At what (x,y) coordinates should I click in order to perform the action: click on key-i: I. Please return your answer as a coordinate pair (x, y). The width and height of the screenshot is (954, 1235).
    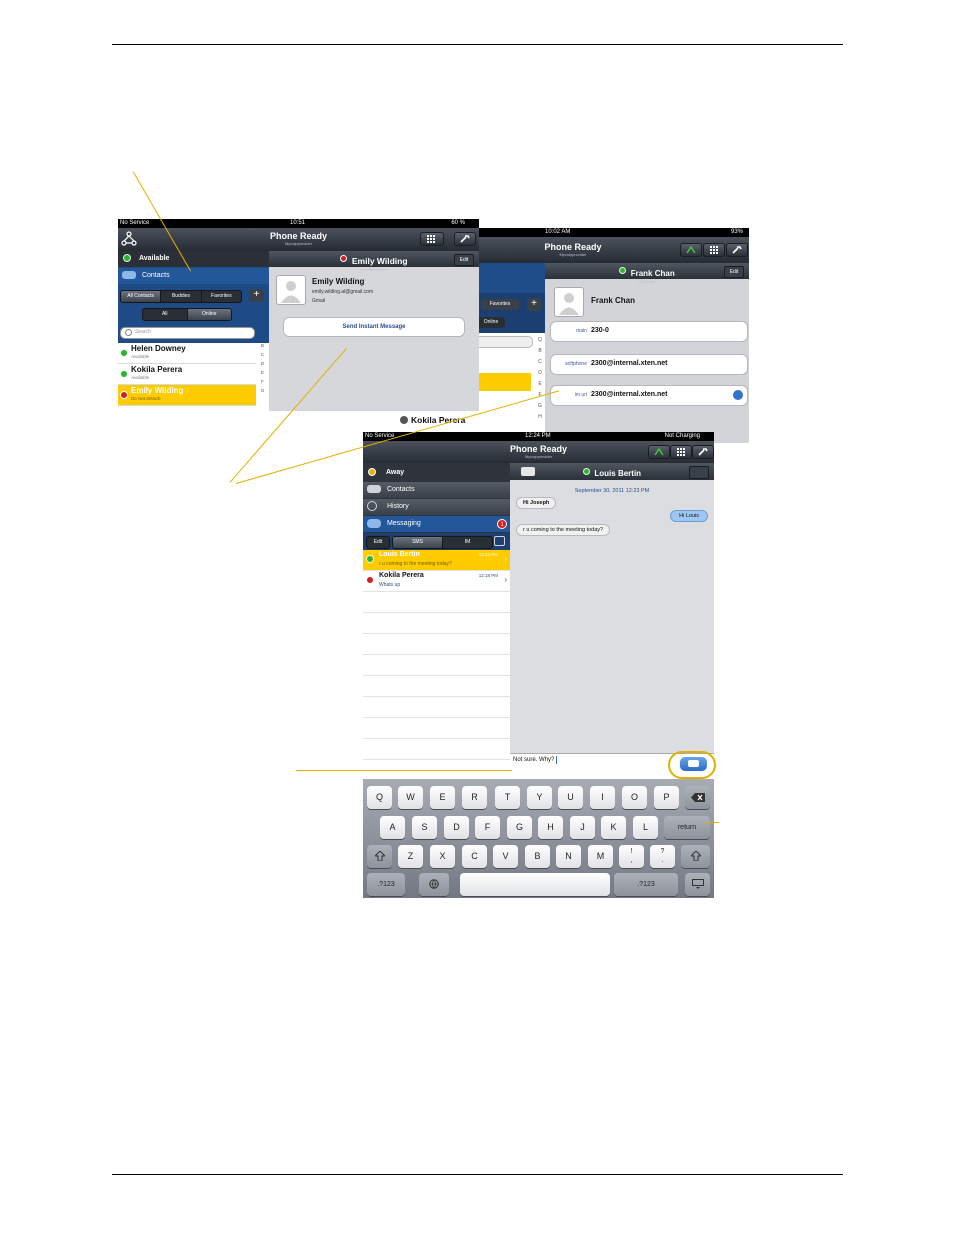
    Looking at the image, I should click on (602, 797).